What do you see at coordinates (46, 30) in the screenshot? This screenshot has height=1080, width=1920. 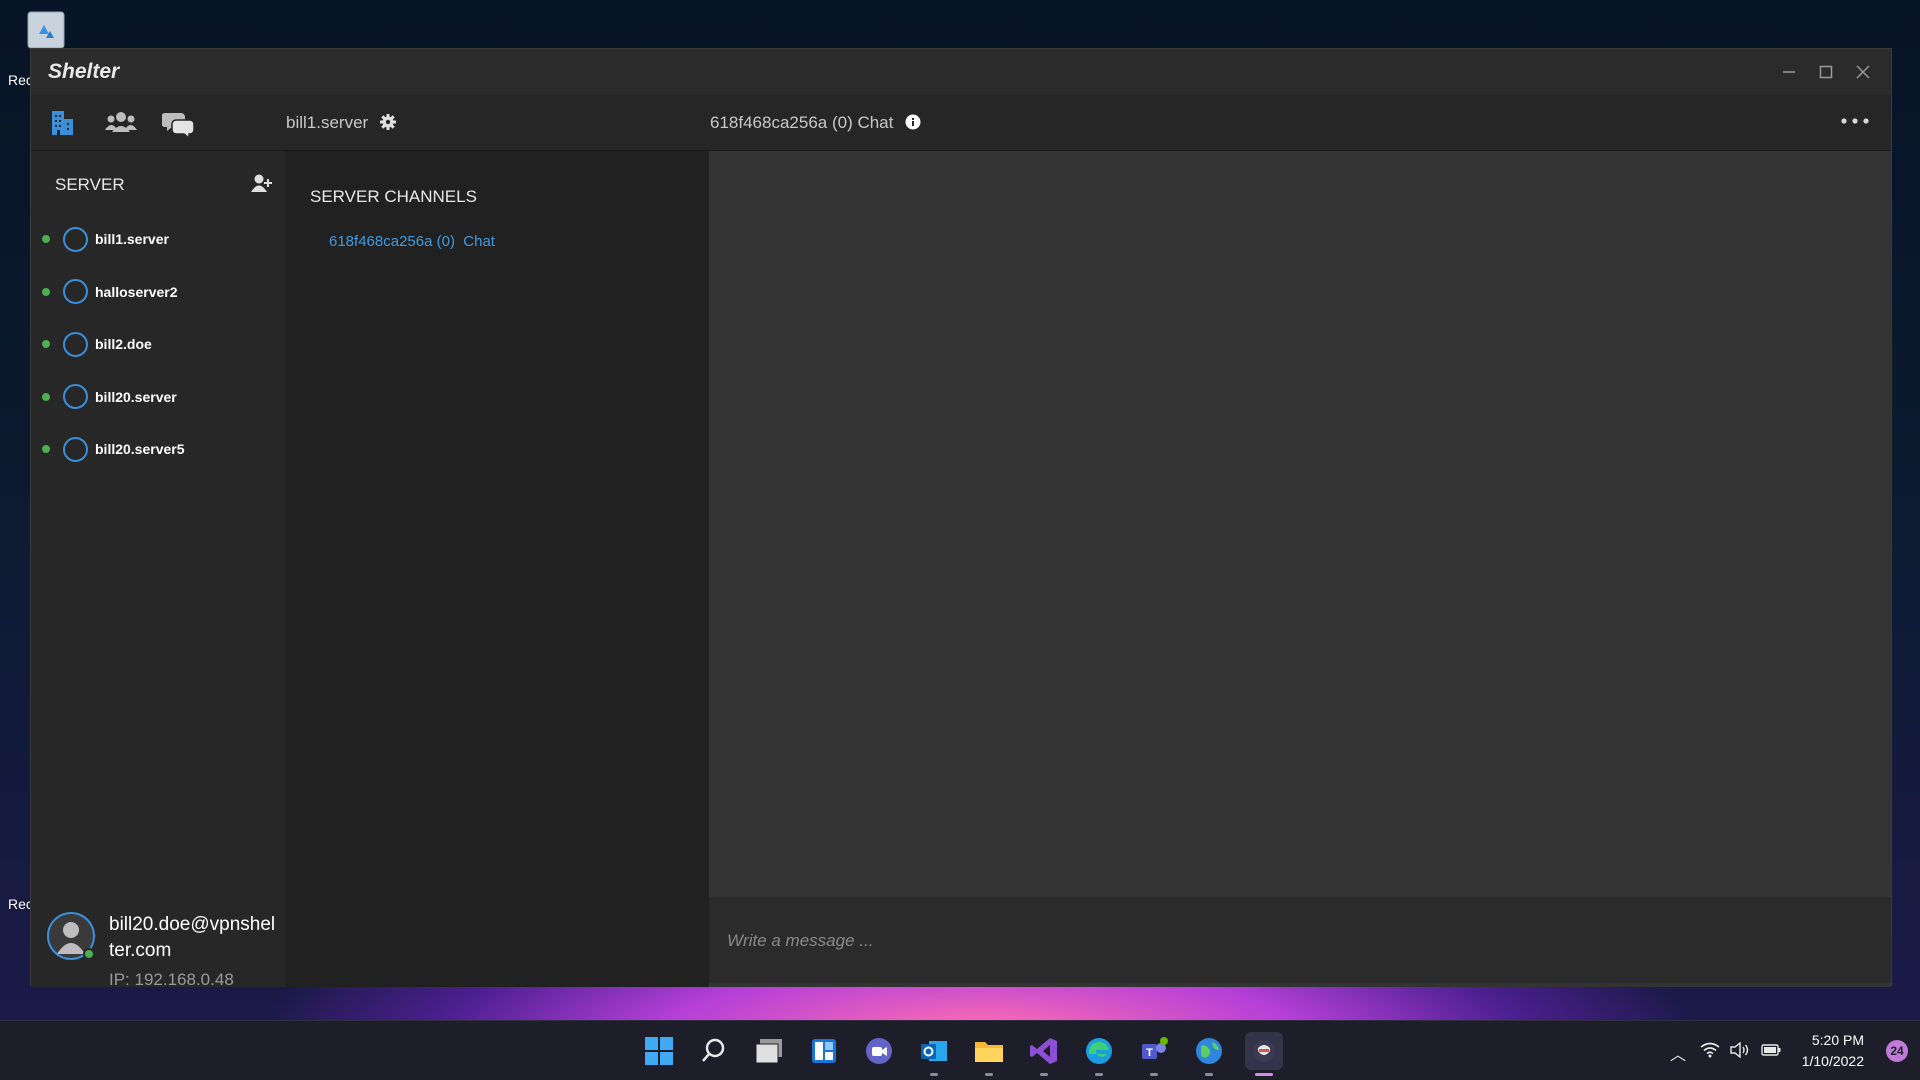 I see `recycle-bin-icon` at bounding box center [46, 30].